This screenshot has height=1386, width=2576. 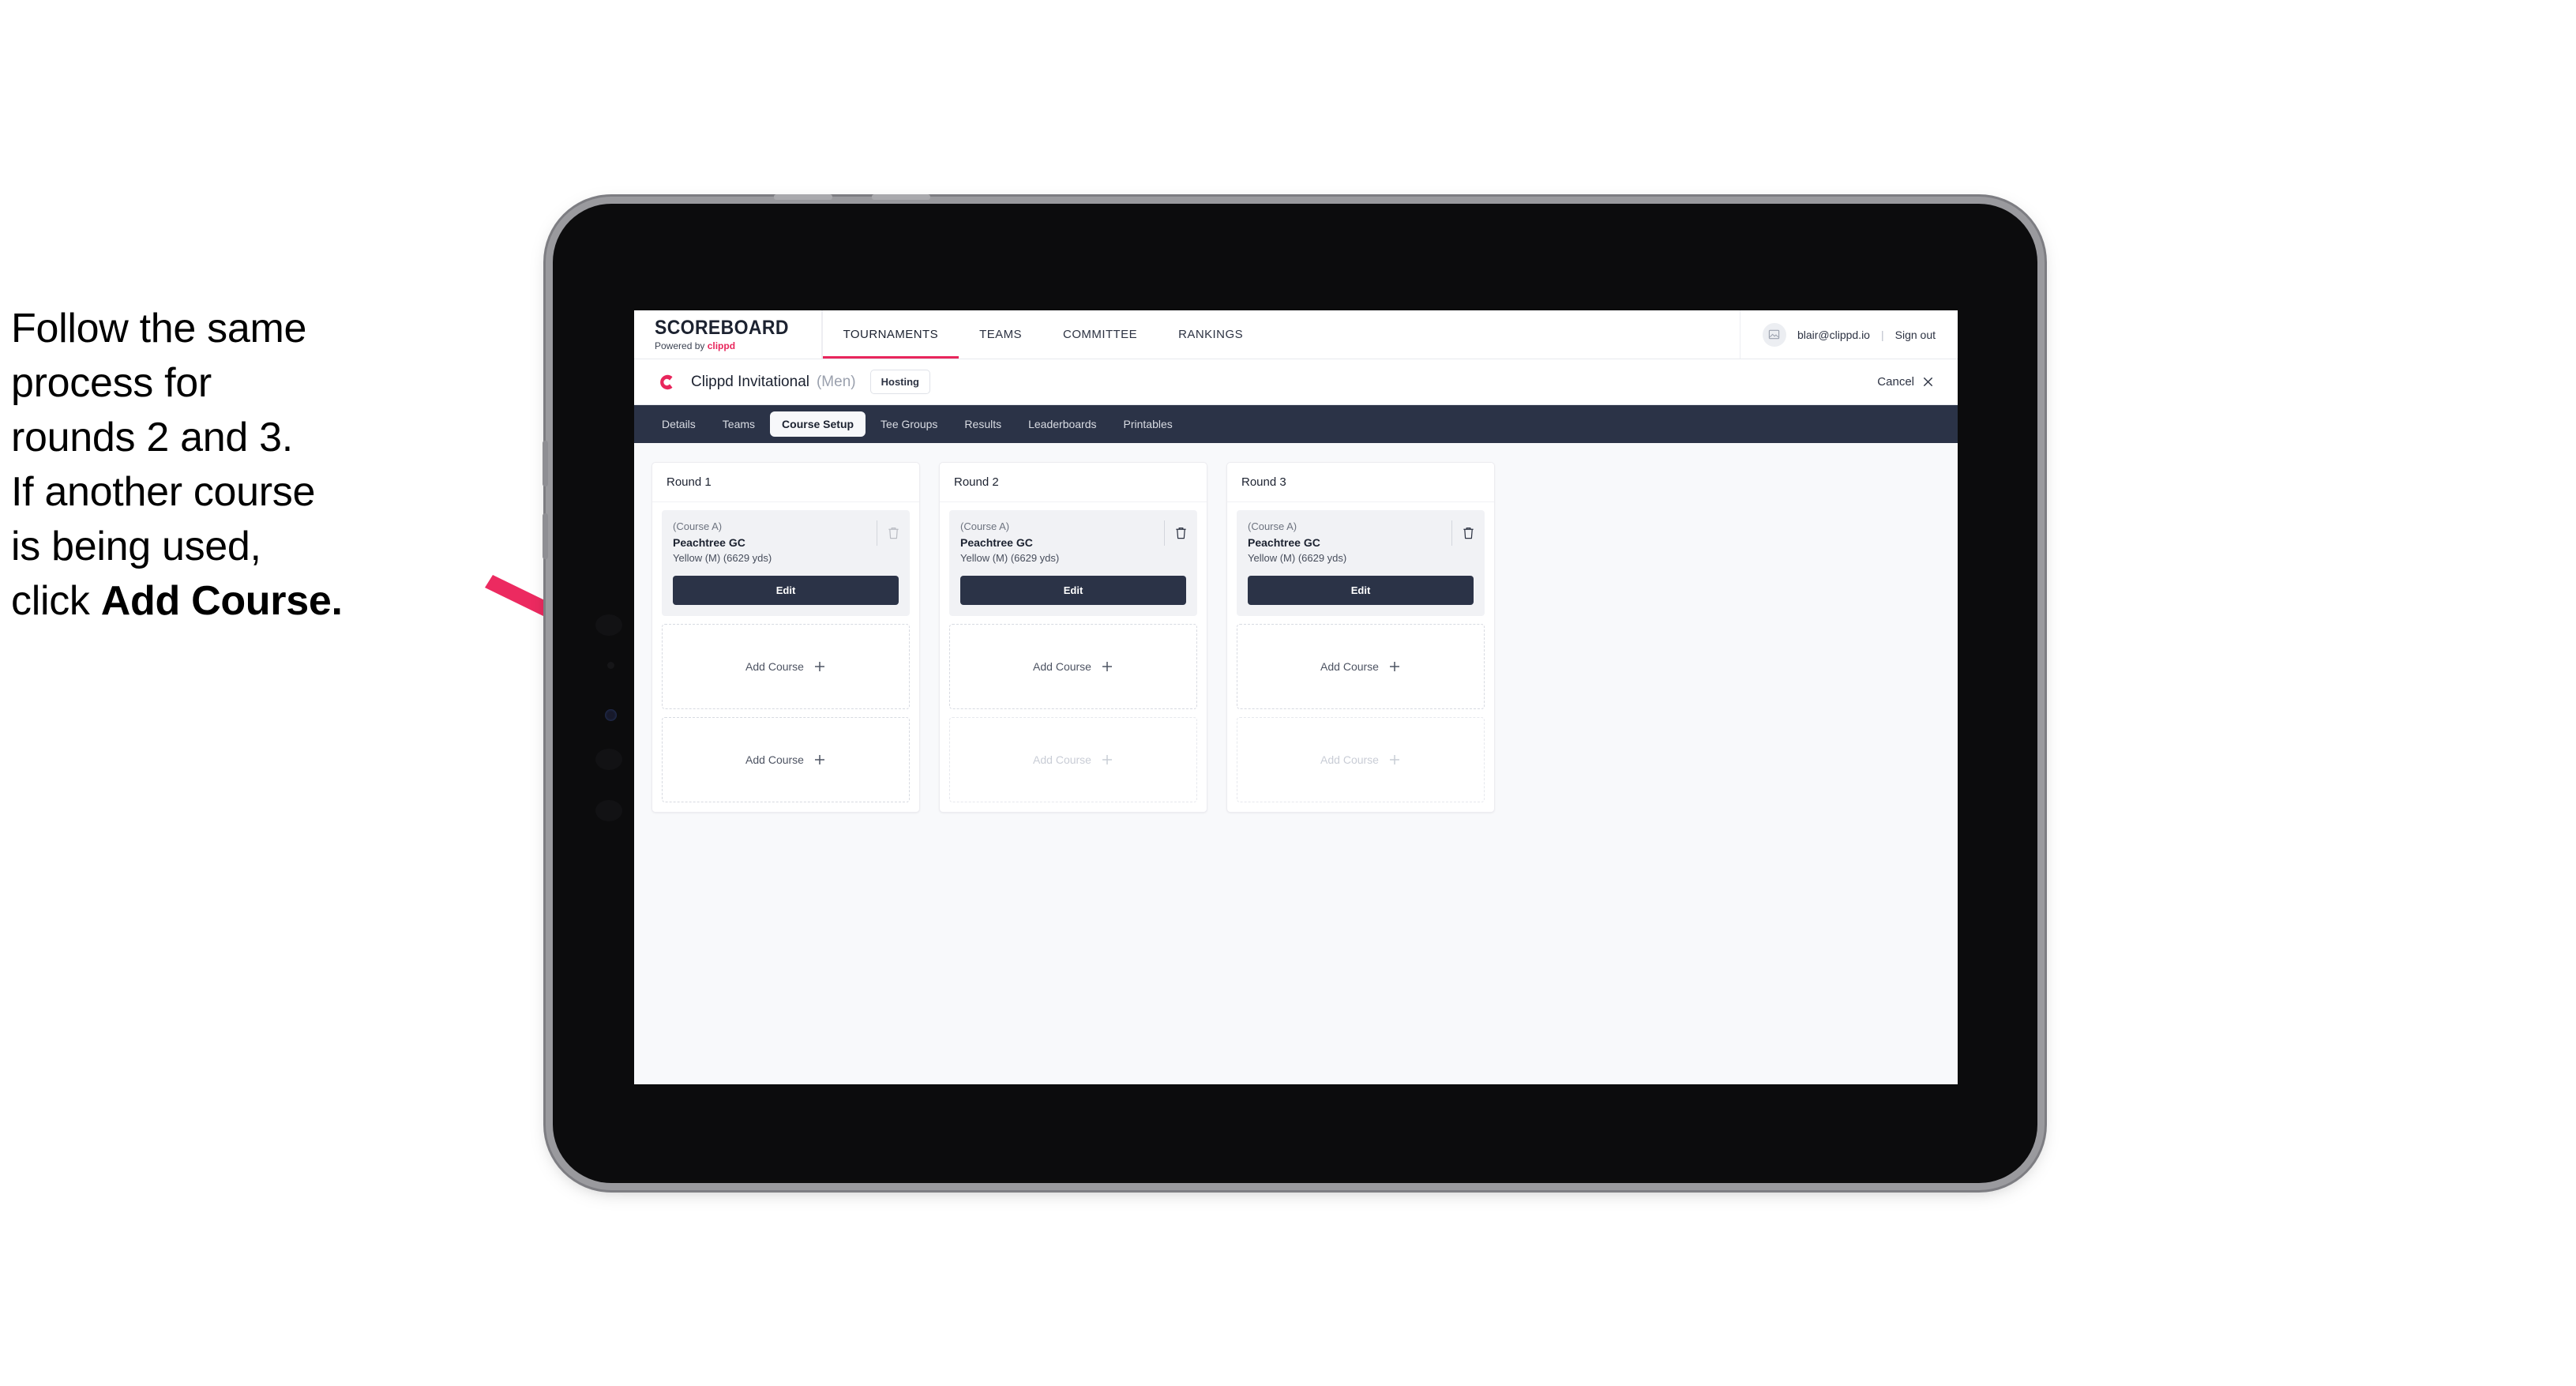 What do you see at coordinates (818, 424) in the screenshot?
I see `tab-course-setup: Course Setup` at bounding box center [818, 424].